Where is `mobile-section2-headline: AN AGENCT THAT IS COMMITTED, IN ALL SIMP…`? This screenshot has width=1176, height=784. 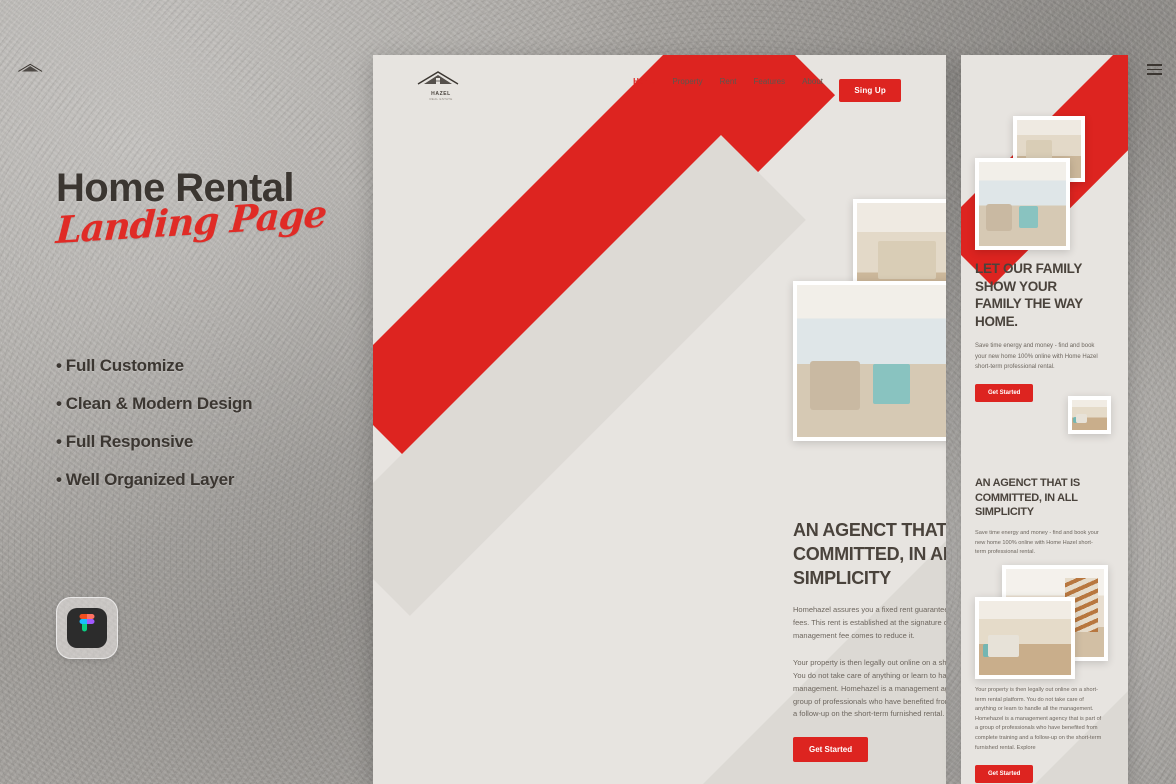 mobile-section2-headline: AN AGENCT THAT IS COMMITTED, IN ALL SIMP… is located at coordinates (1027, 498).